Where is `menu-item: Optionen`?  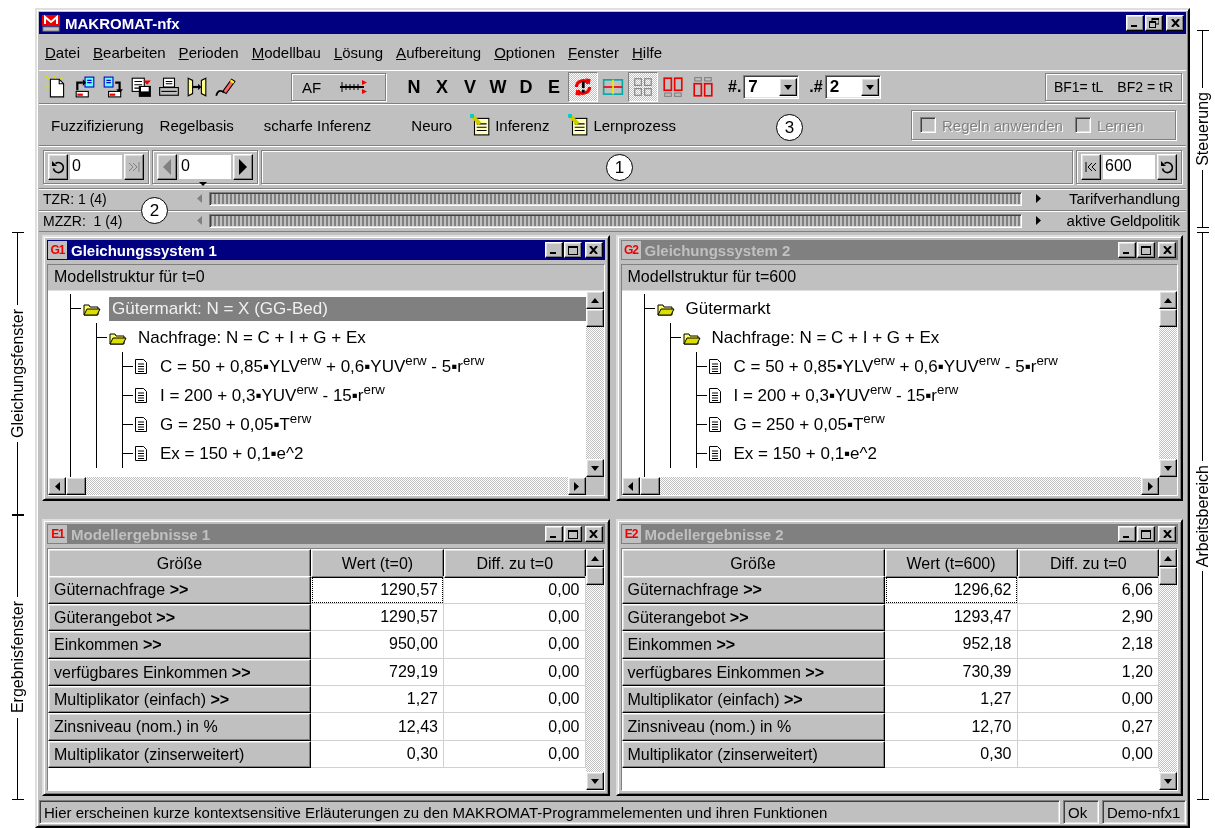
menu-item: Optionen is located at coordinates (525, 52).